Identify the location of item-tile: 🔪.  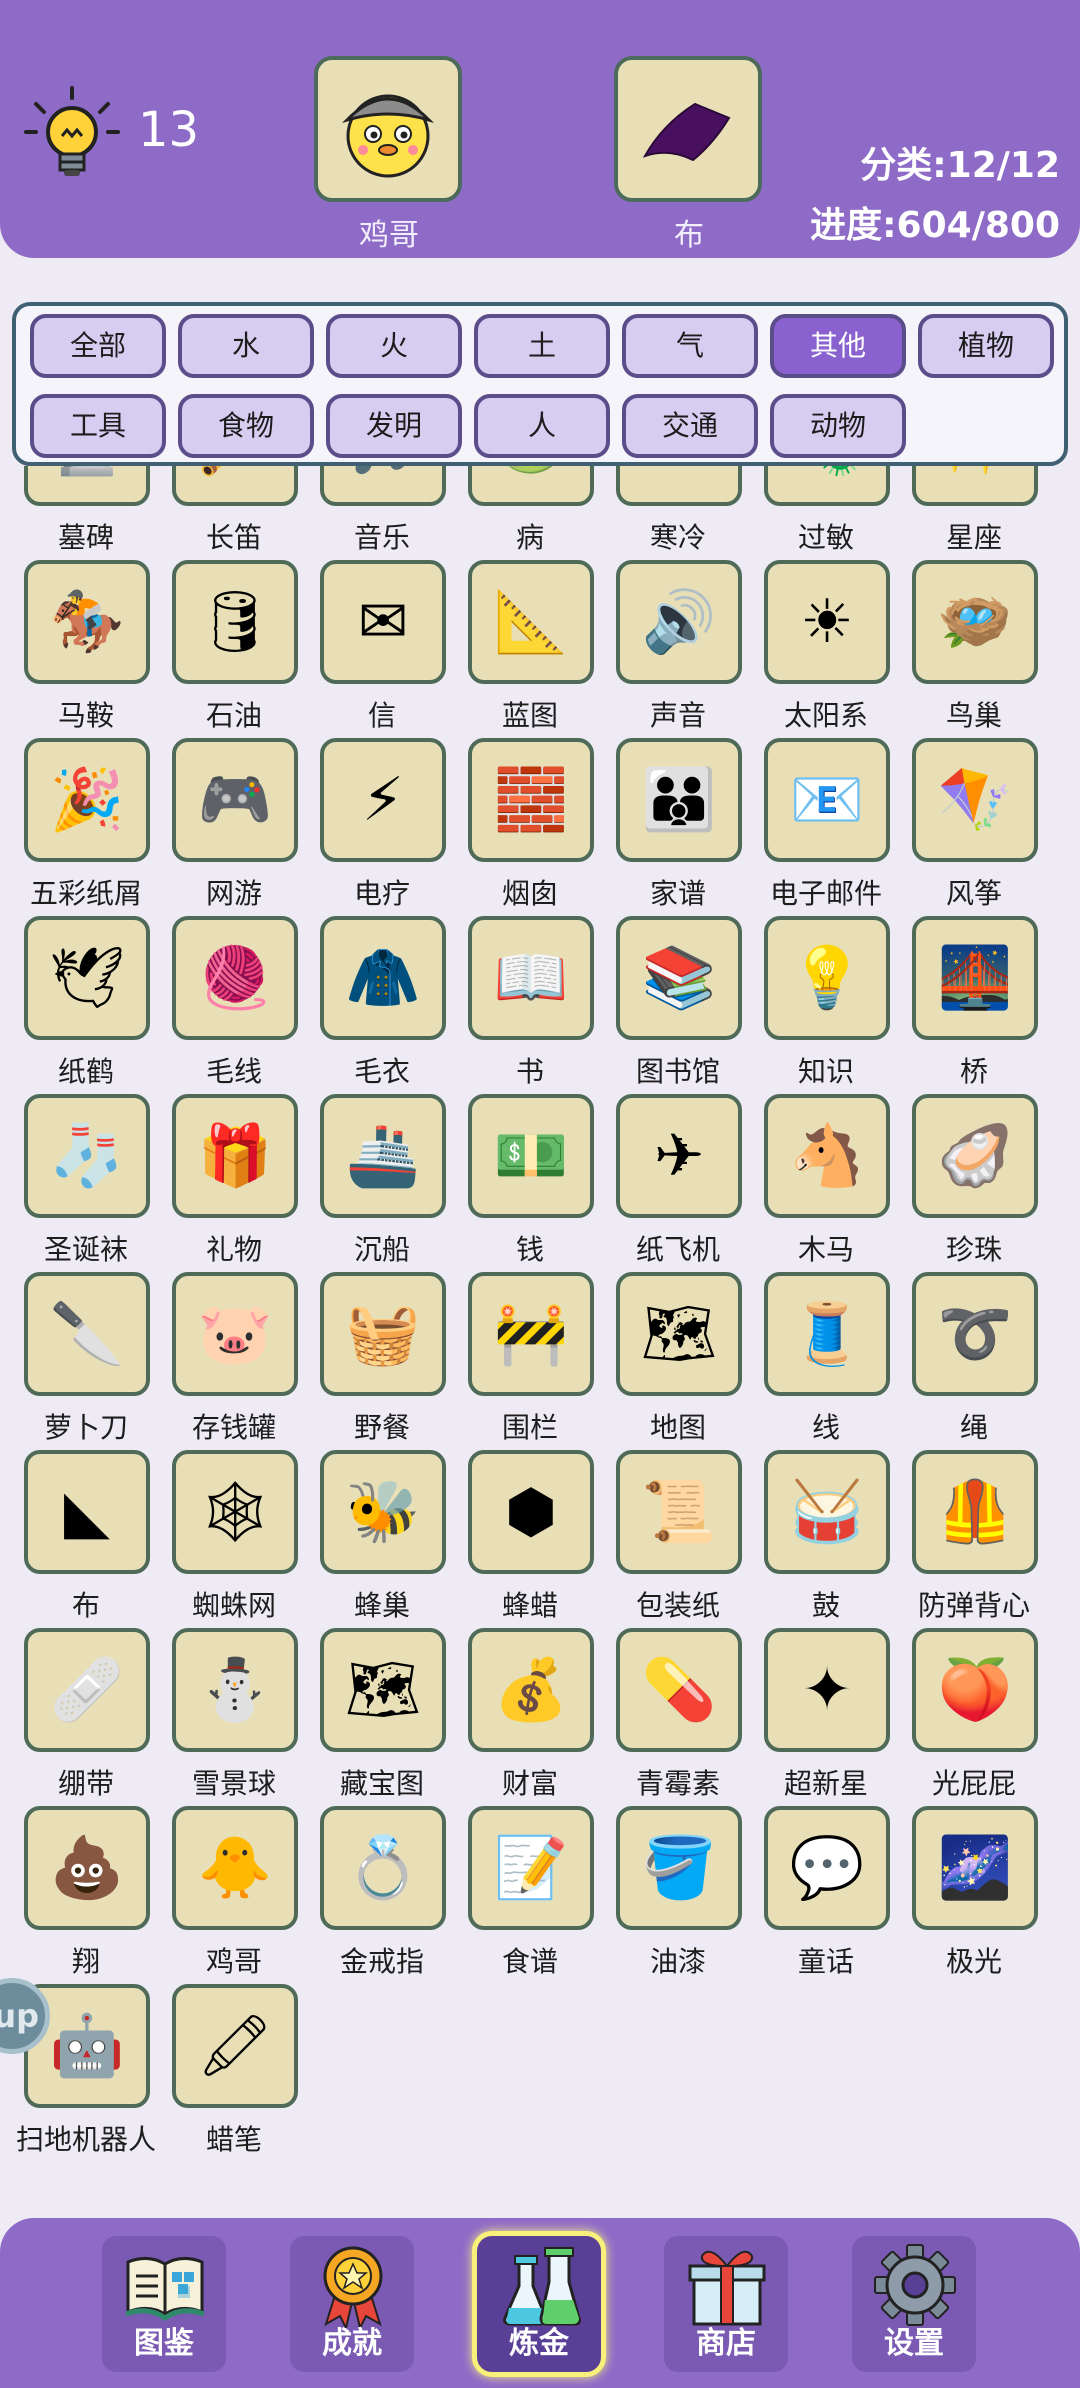
(87, 1334).